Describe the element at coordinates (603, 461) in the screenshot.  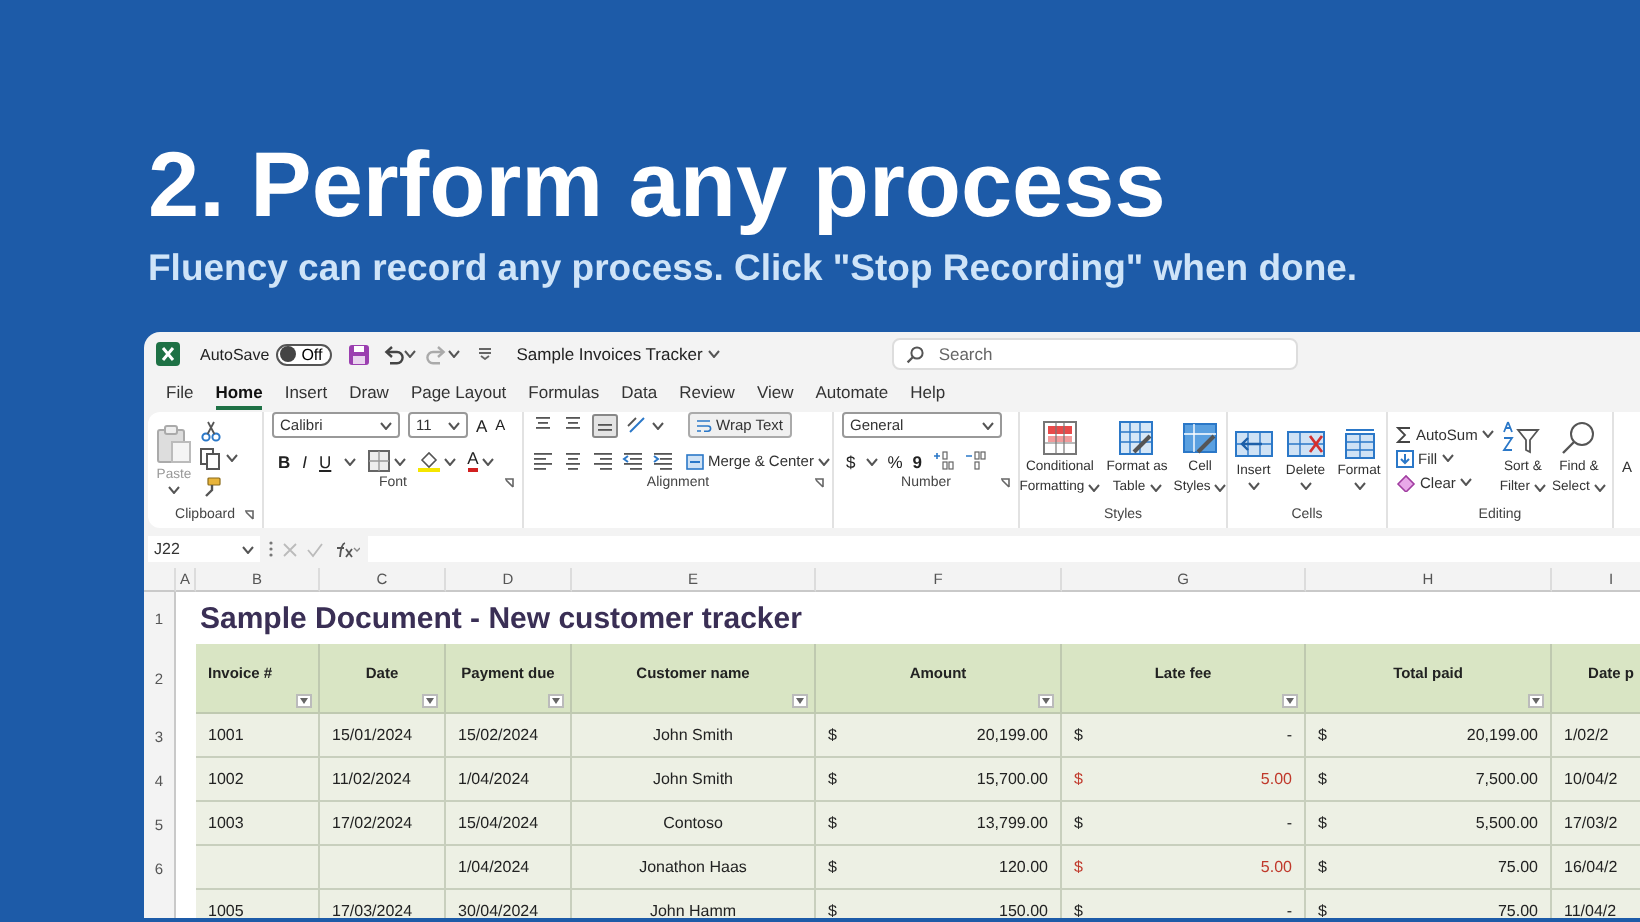
I see `align-right-icon` at that location.